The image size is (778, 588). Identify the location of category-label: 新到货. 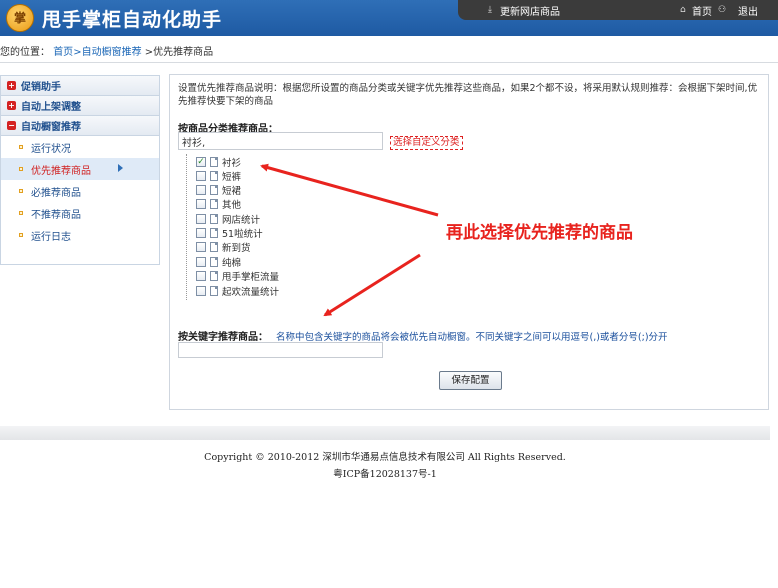
(236, 248).